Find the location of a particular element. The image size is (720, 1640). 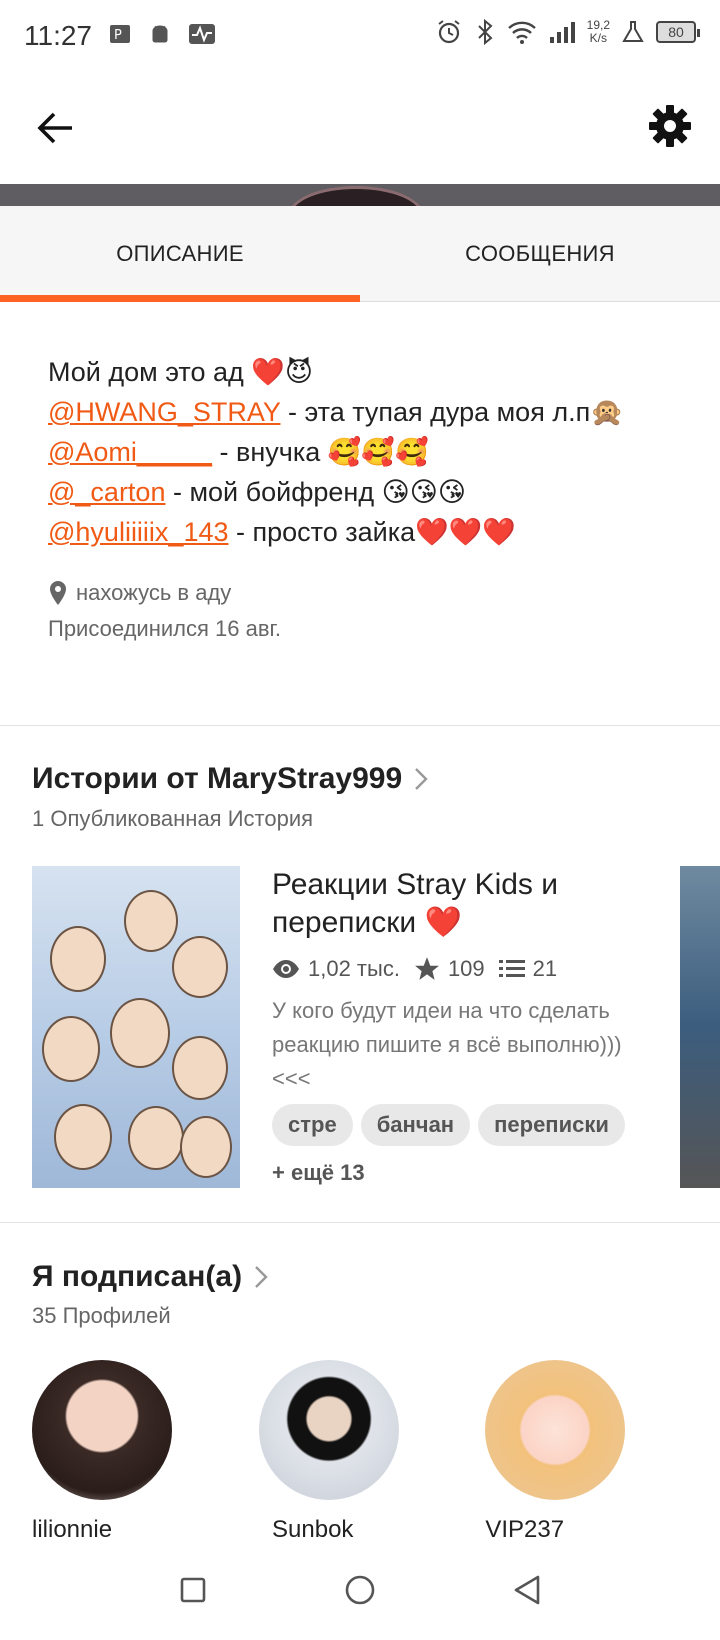

story-stats: 1,02 тыс. 109 21 is located at coordinates (462, 969).